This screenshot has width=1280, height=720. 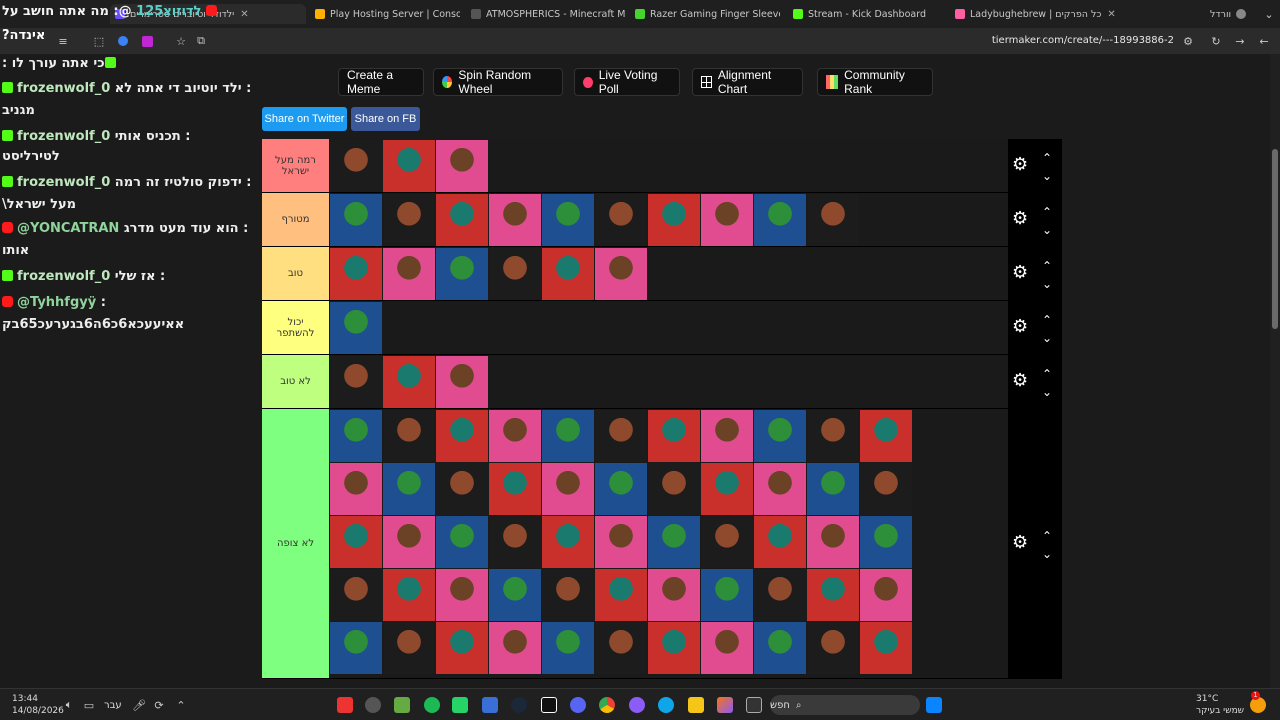 What do you see at coordinates (1207, 699) in the screenshot?
I see `weather-temp: 31°C` at bounding box center [1207, 699].